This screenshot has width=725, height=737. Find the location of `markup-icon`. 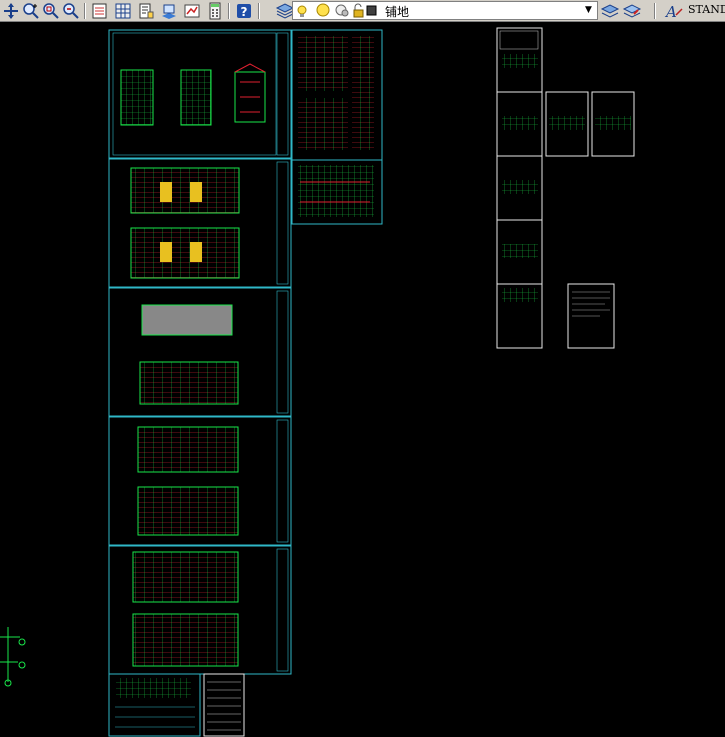

markup-icon is located at coordinates (192, 11).